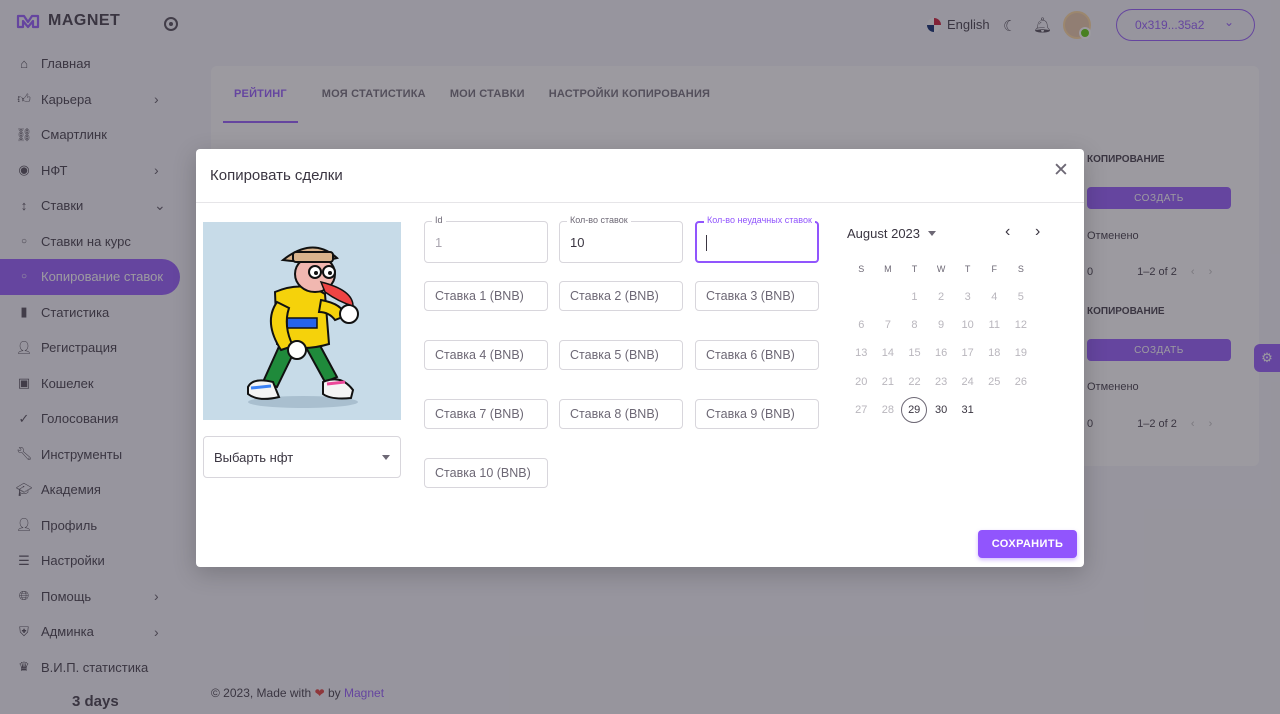  I want to click on bet-field-6: Ставка 6 (BNB), so click(757, 355).